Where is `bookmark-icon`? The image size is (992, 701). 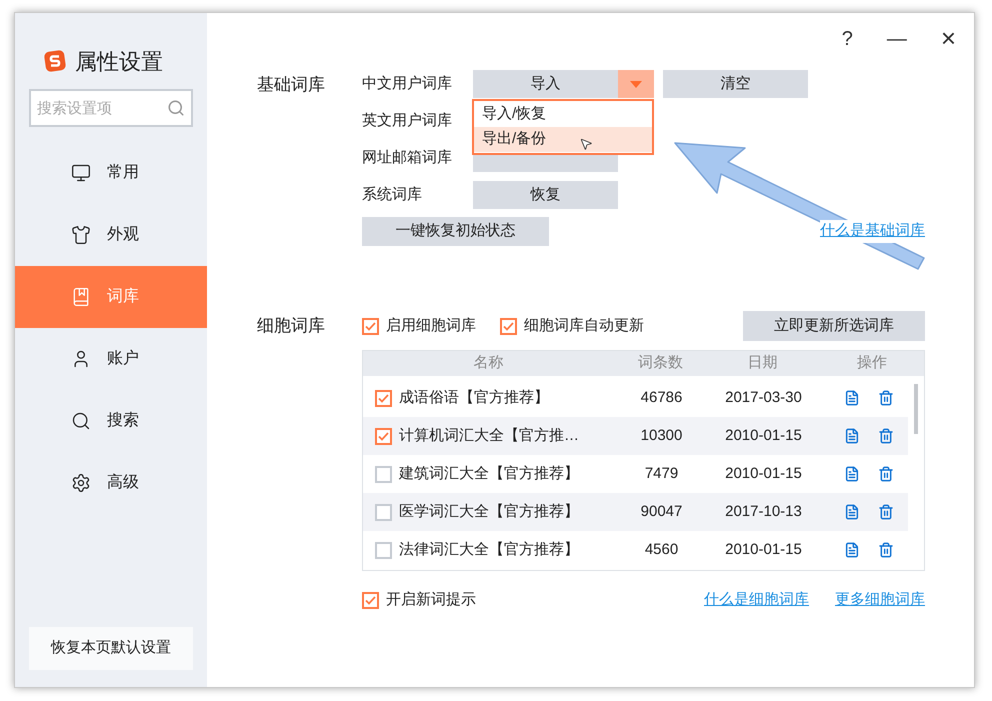 bookmark-icon is located at coordinates (81, 297).